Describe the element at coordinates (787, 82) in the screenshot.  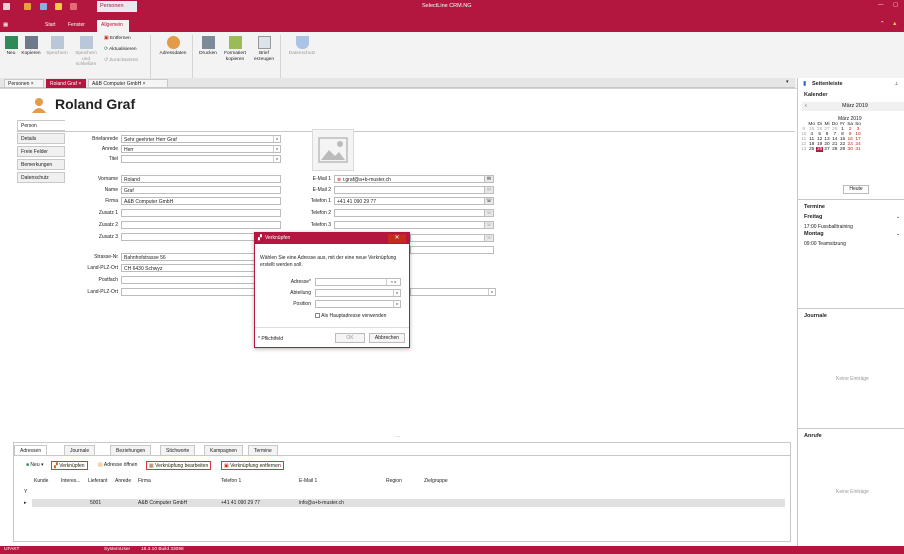
I see `tab-list-chevron-icon: ▾` at that location.